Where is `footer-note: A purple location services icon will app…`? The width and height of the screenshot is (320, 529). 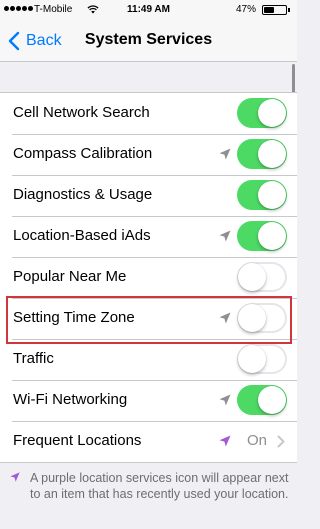
footer-note: A purple location services icon will app… is located at coordinates (150, 486).